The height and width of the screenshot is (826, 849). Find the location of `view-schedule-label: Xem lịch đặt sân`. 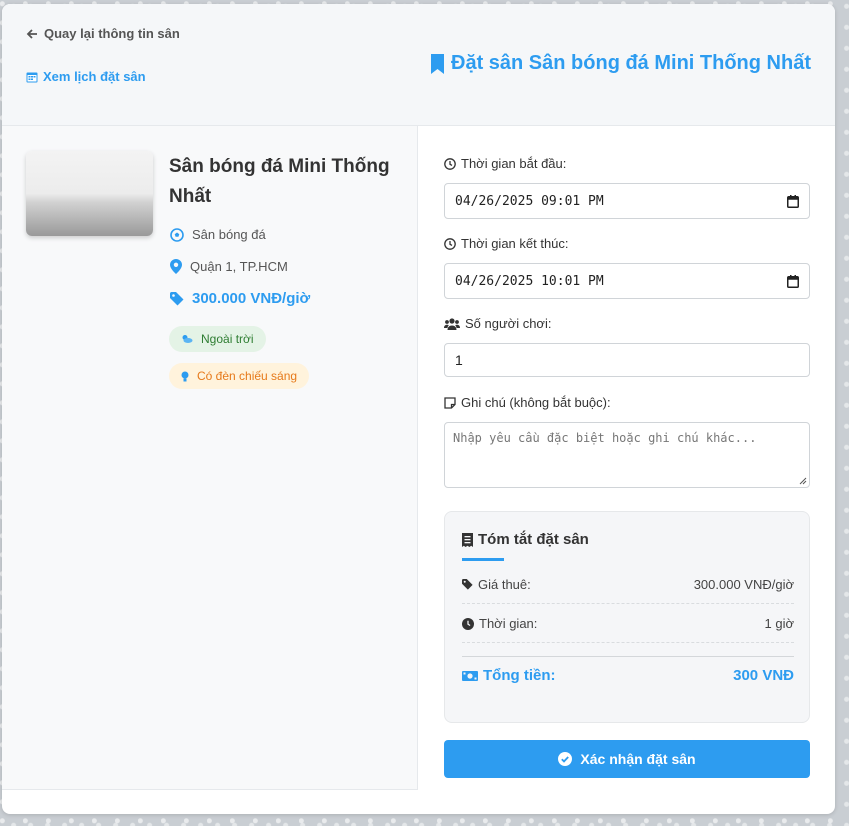

view-schedule-label: Xem lịch đặt sân is located at coordinates (94, 76).